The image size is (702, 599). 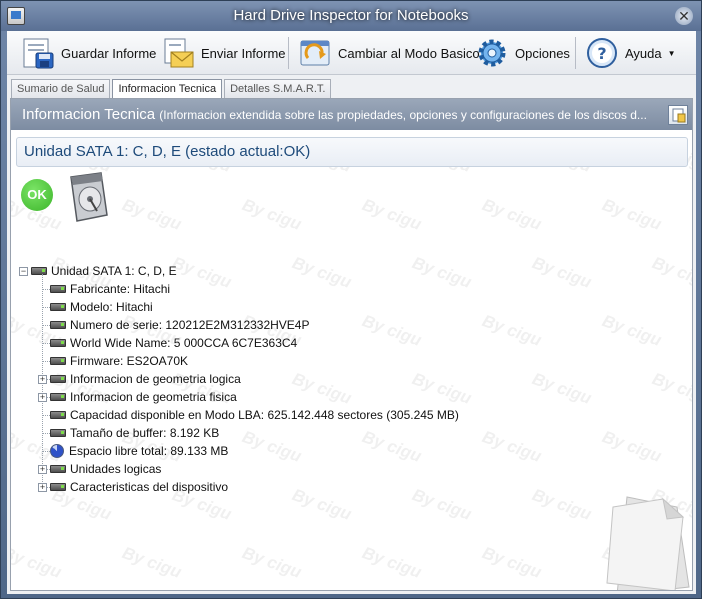 I want to click on tab-smart-details: Detalles S.M.A.R.T., so click(x=278, y=89).